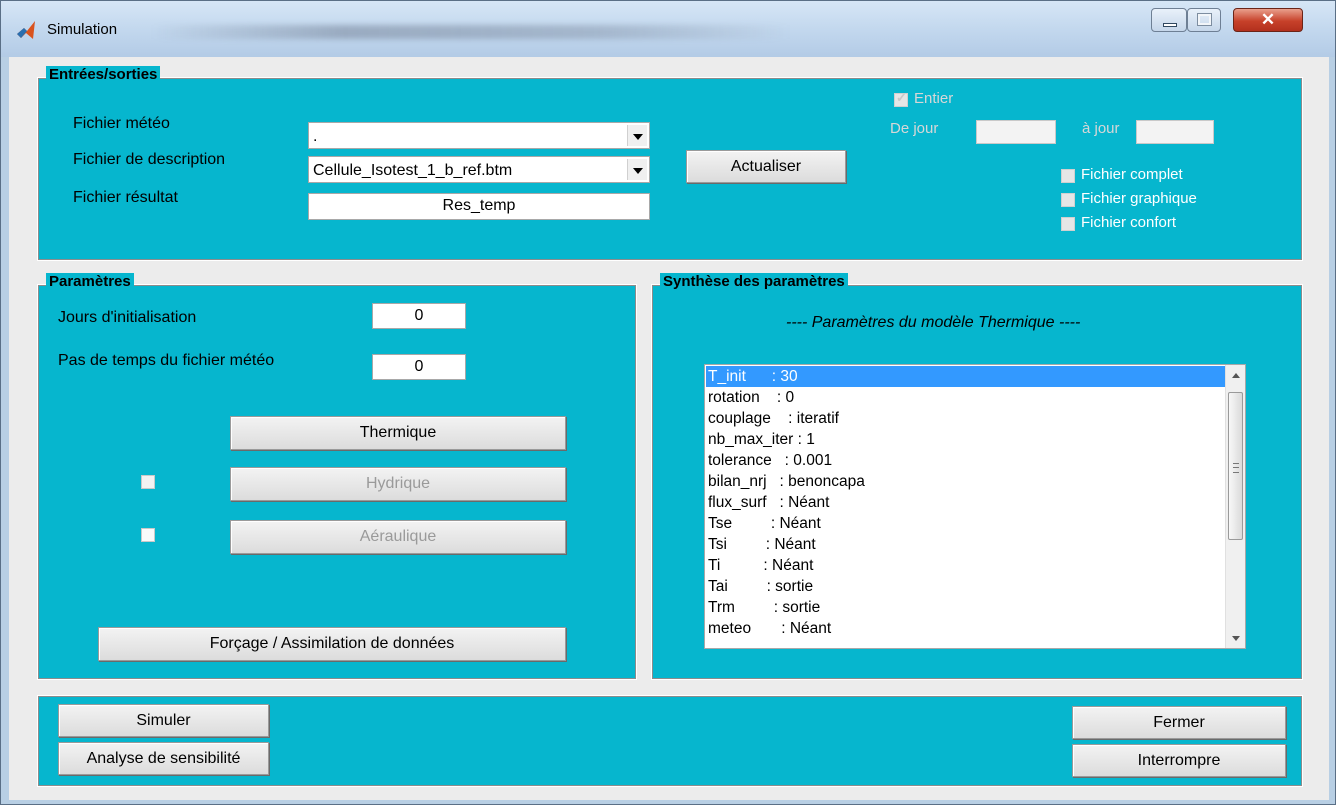  What do you see at coordinates (1169, 20) in the screenshot?
I see `minimize-button` at bounding box center [1169, 20].